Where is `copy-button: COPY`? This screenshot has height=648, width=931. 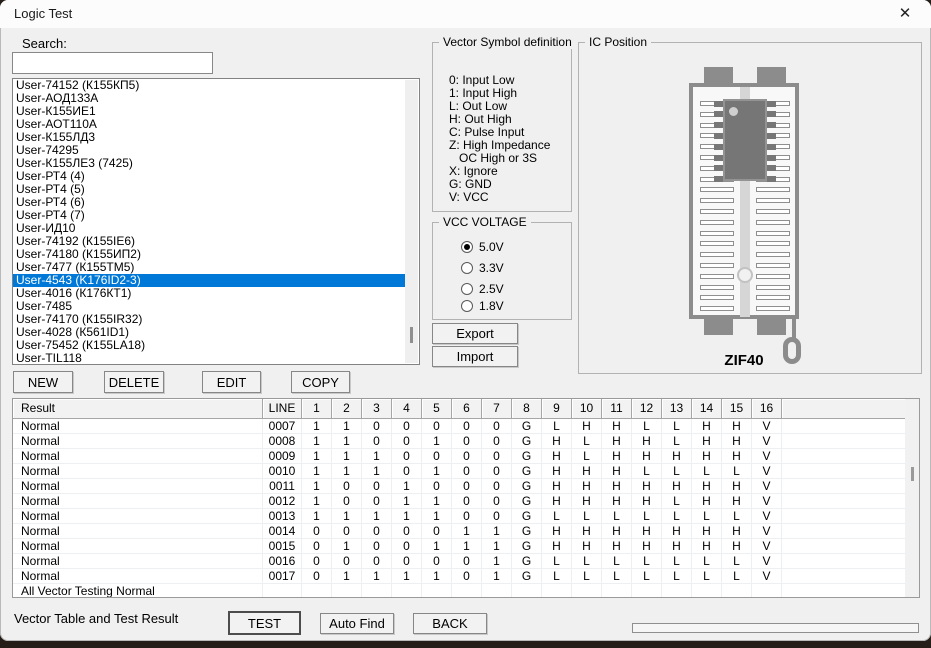
copy-button: COPY is located at coordinates (320, 382).